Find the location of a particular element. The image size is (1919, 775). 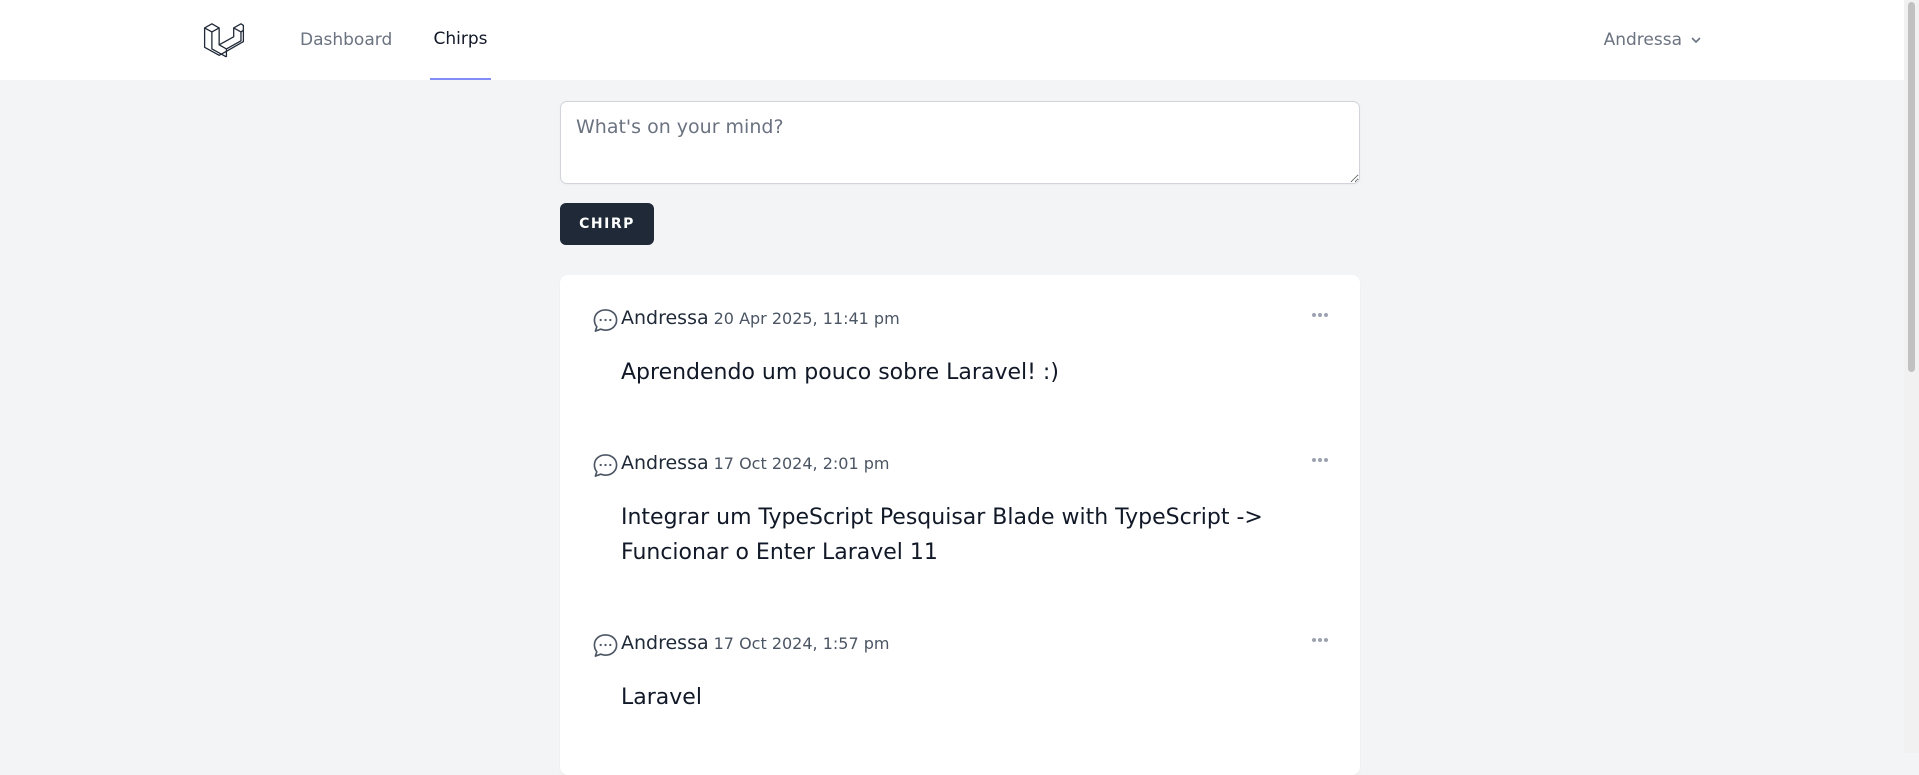

nav-link-dashboard: Dashboard is located at coordinates (346, 40).